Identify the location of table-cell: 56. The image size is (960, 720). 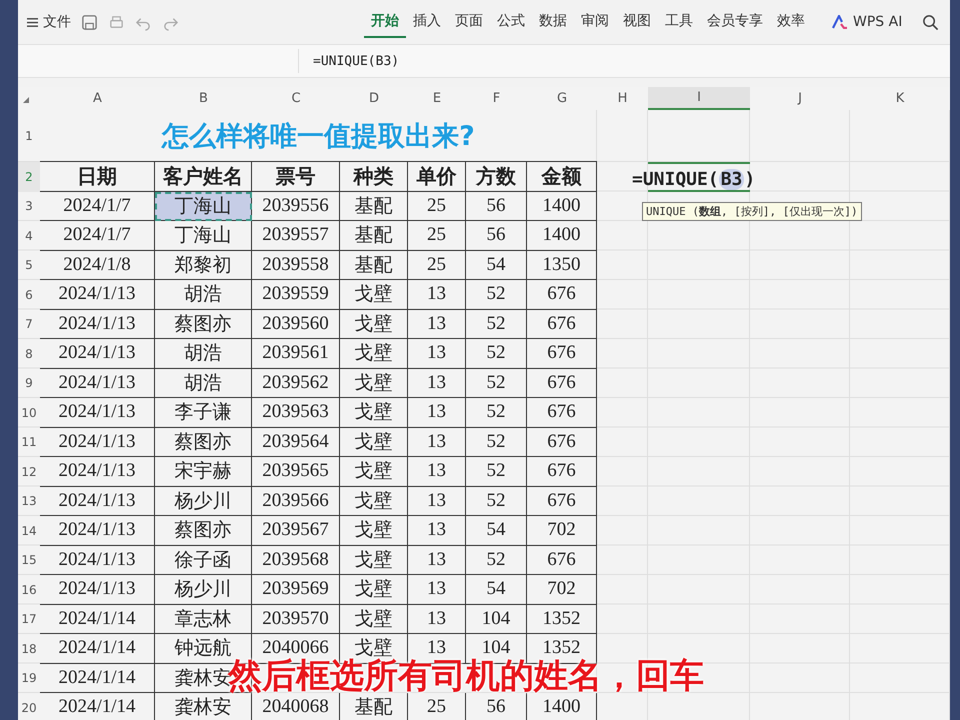
(496, 235).